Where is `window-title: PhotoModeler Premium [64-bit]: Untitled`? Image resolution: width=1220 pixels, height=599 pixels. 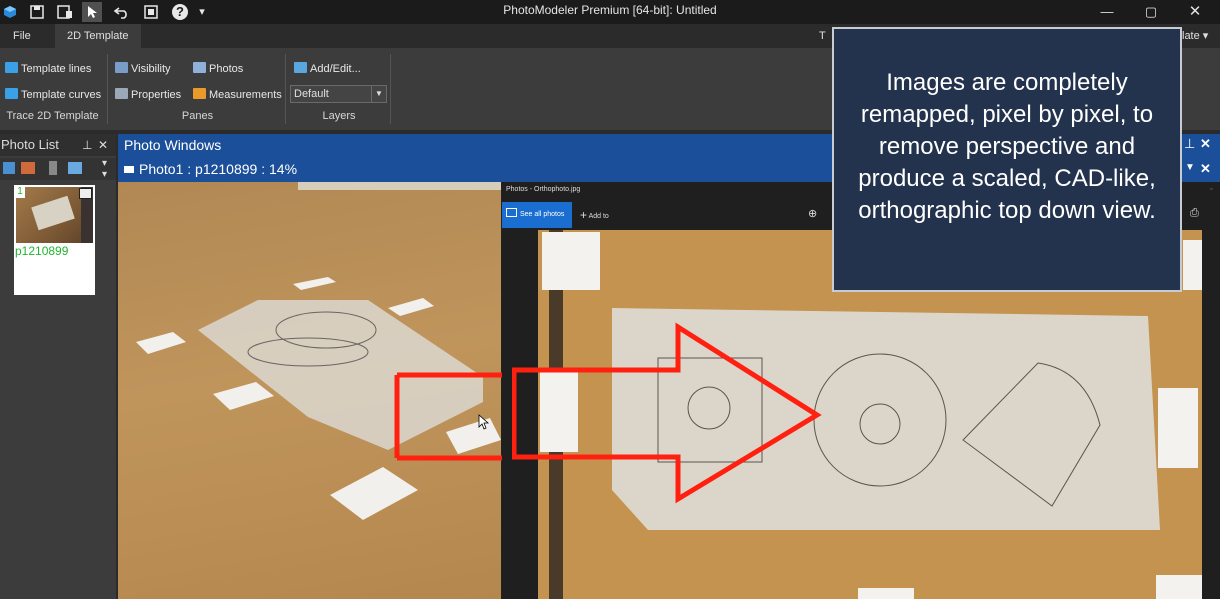
window-title: PhotoModeler Premium [64-bit]: Untitled is located at coordinates (610, 10).